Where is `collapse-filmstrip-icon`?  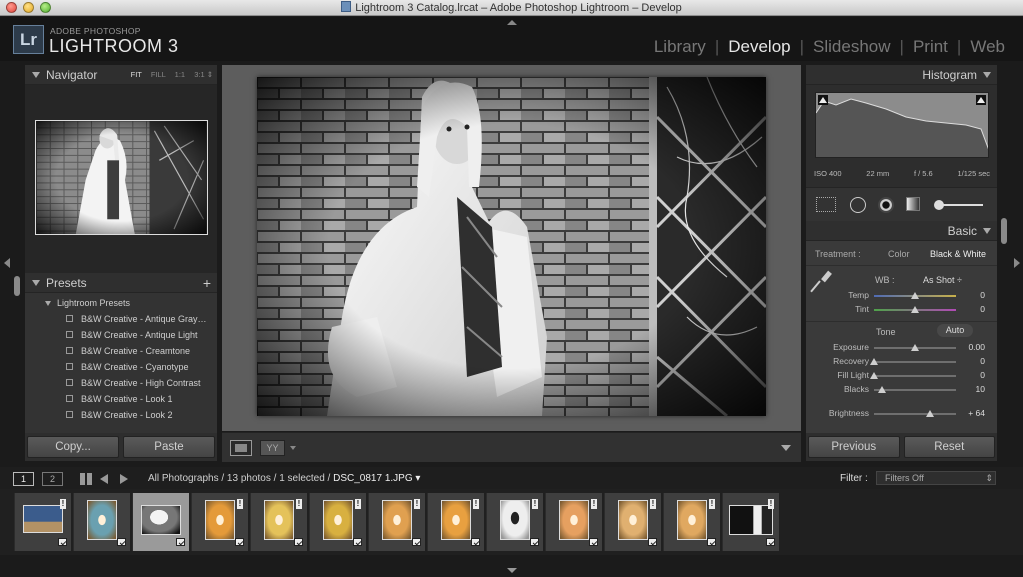 collapse-filmstrip-icon is located at coordinates (512, 570).